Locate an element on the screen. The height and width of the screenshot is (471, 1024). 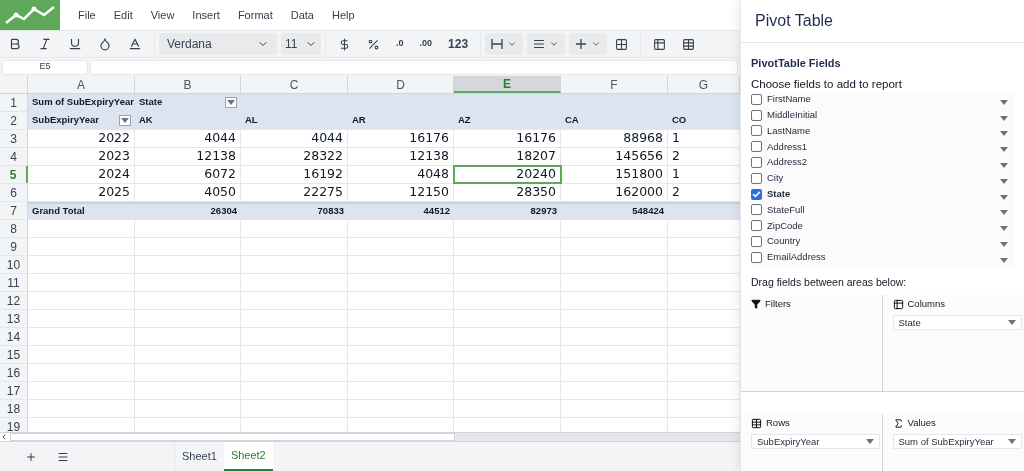
font-dropdown: Verdana is located at coordinates (218, 44).